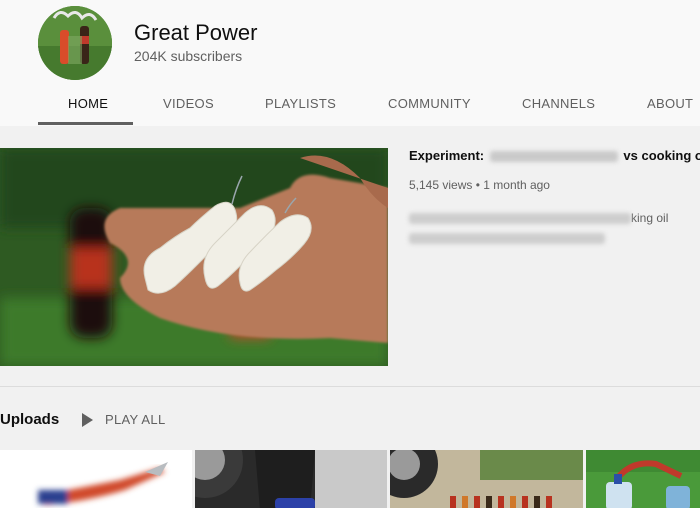 The width and height of the screenshot is (700, 508). What do you see at coordinates (135, 419) in the screenshot?
I see `play-all-label: PLAY ALL` at bounding box center [135, 419].